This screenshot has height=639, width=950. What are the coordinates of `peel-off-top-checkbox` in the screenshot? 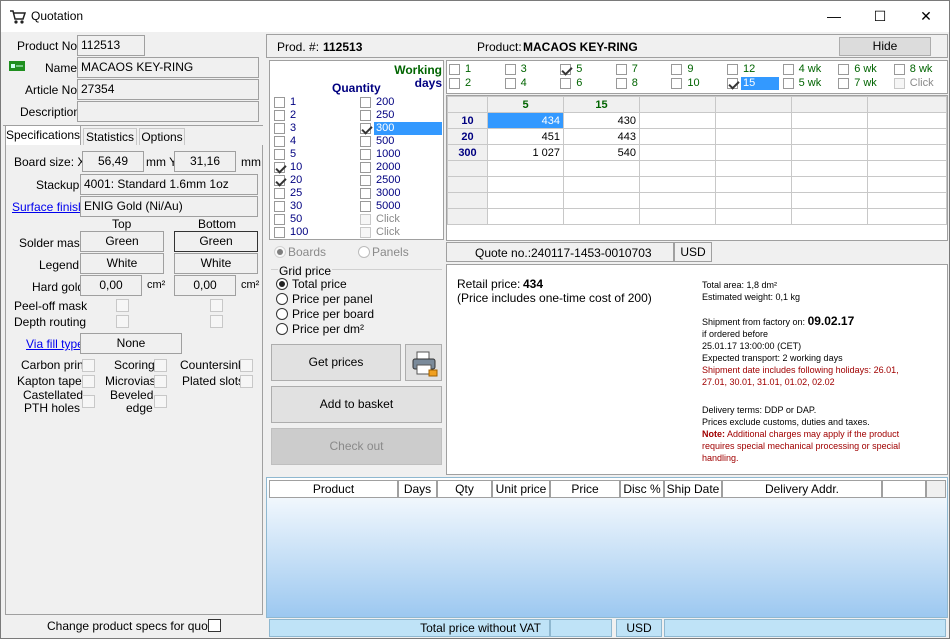 It's located at (122, 305).